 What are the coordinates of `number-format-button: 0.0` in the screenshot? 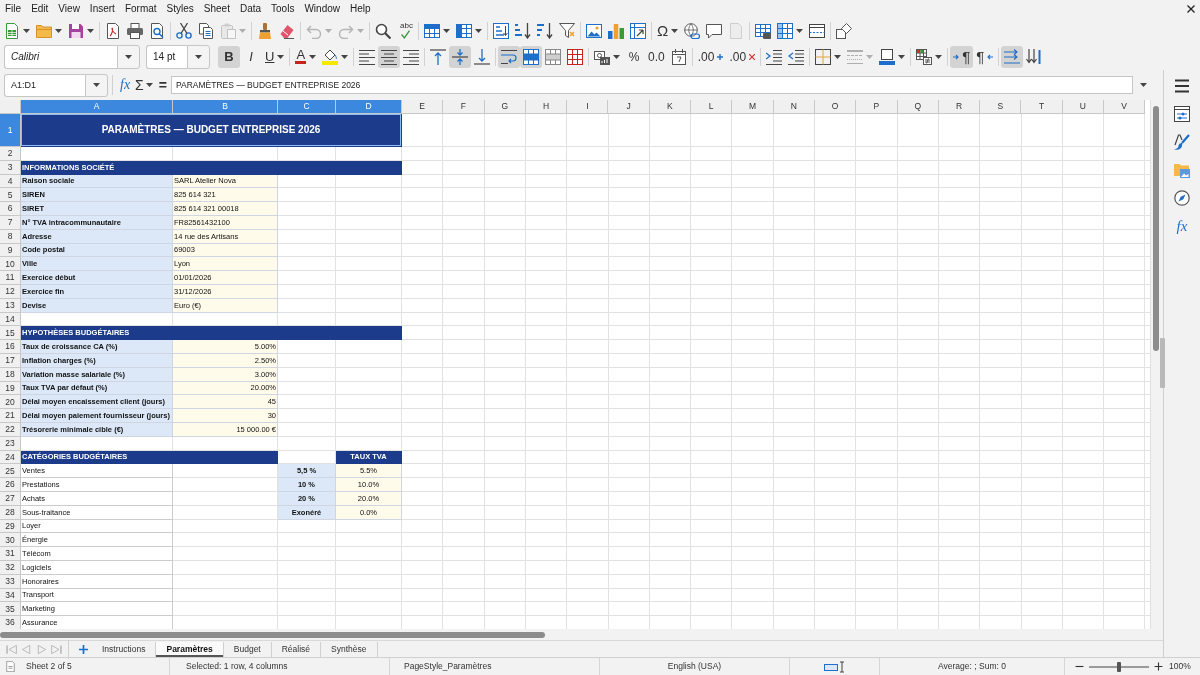 It's located at (656, 56).